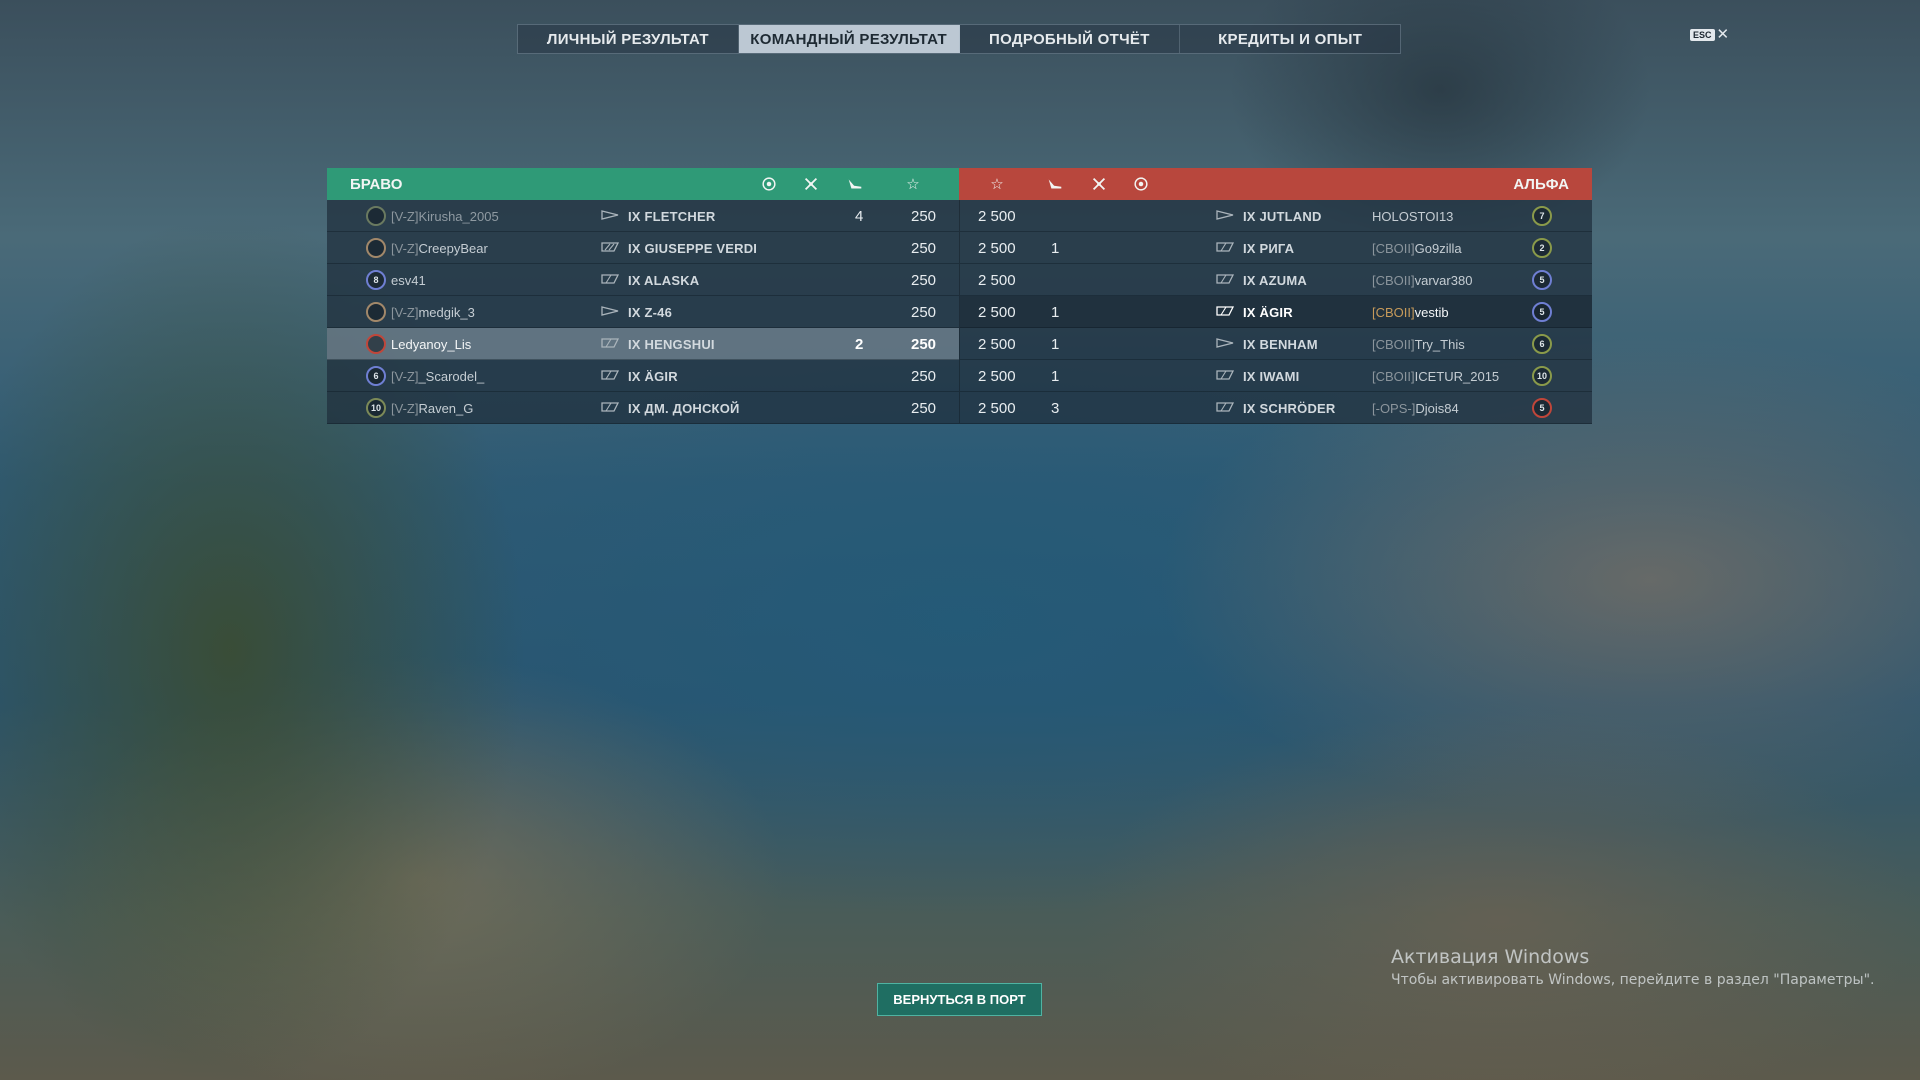 The width and height of the screenshot is (1920, 1080). What do you see at coordinates (769, 184) in the screenshot?
I see `ribbon-icon` at bounding box center [769, 184].